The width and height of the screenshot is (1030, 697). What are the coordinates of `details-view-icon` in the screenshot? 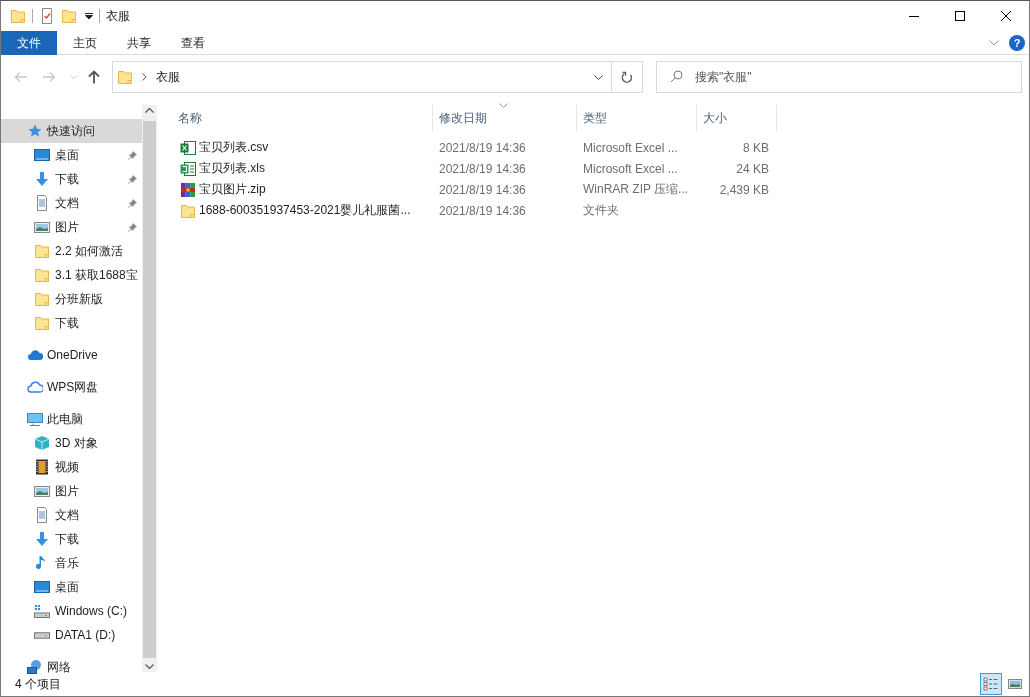 It's located at (991, 684).